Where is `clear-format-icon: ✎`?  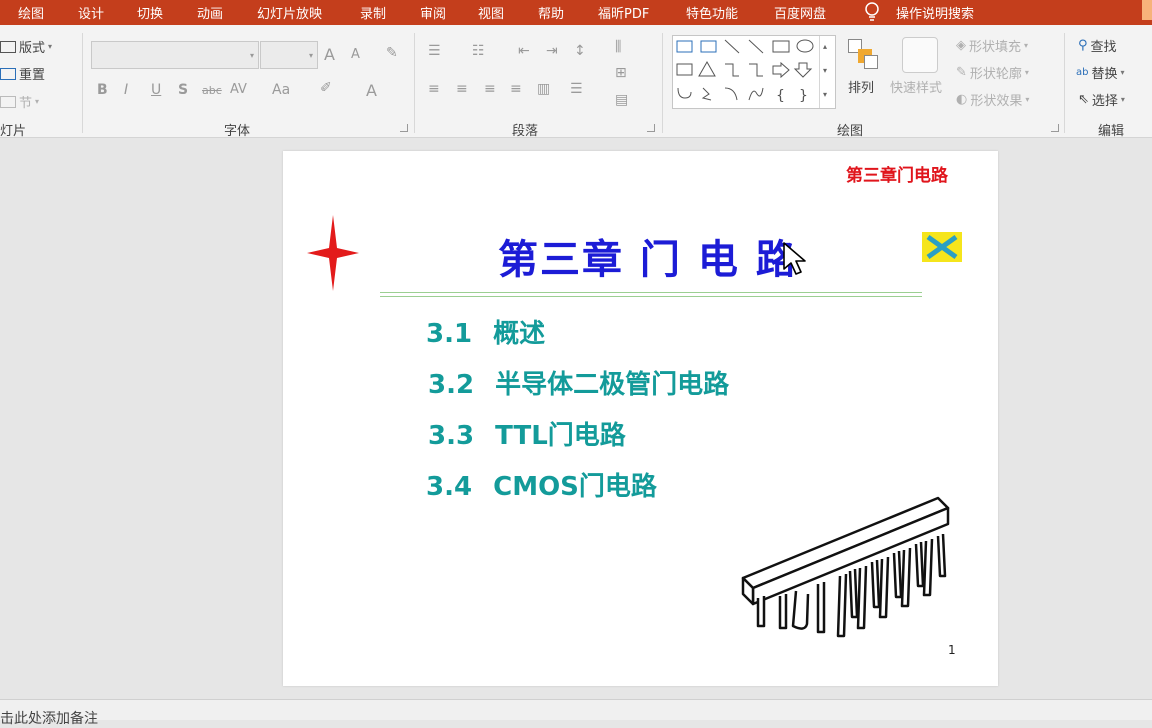 clear-format-icon: ✎ is located at coordinates (392, 53).